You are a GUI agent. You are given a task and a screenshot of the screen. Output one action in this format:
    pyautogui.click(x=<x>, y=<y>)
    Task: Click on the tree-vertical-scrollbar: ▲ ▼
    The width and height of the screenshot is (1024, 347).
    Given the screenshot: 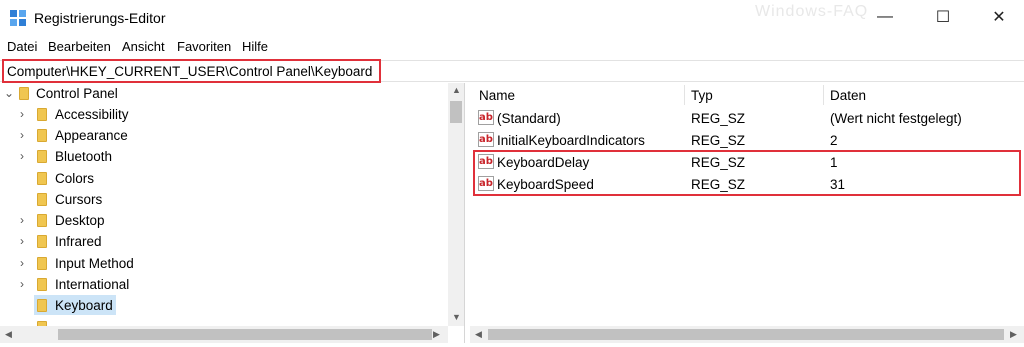 What is the action you would take?
    pyautogui.click(x=456, y=204)
    